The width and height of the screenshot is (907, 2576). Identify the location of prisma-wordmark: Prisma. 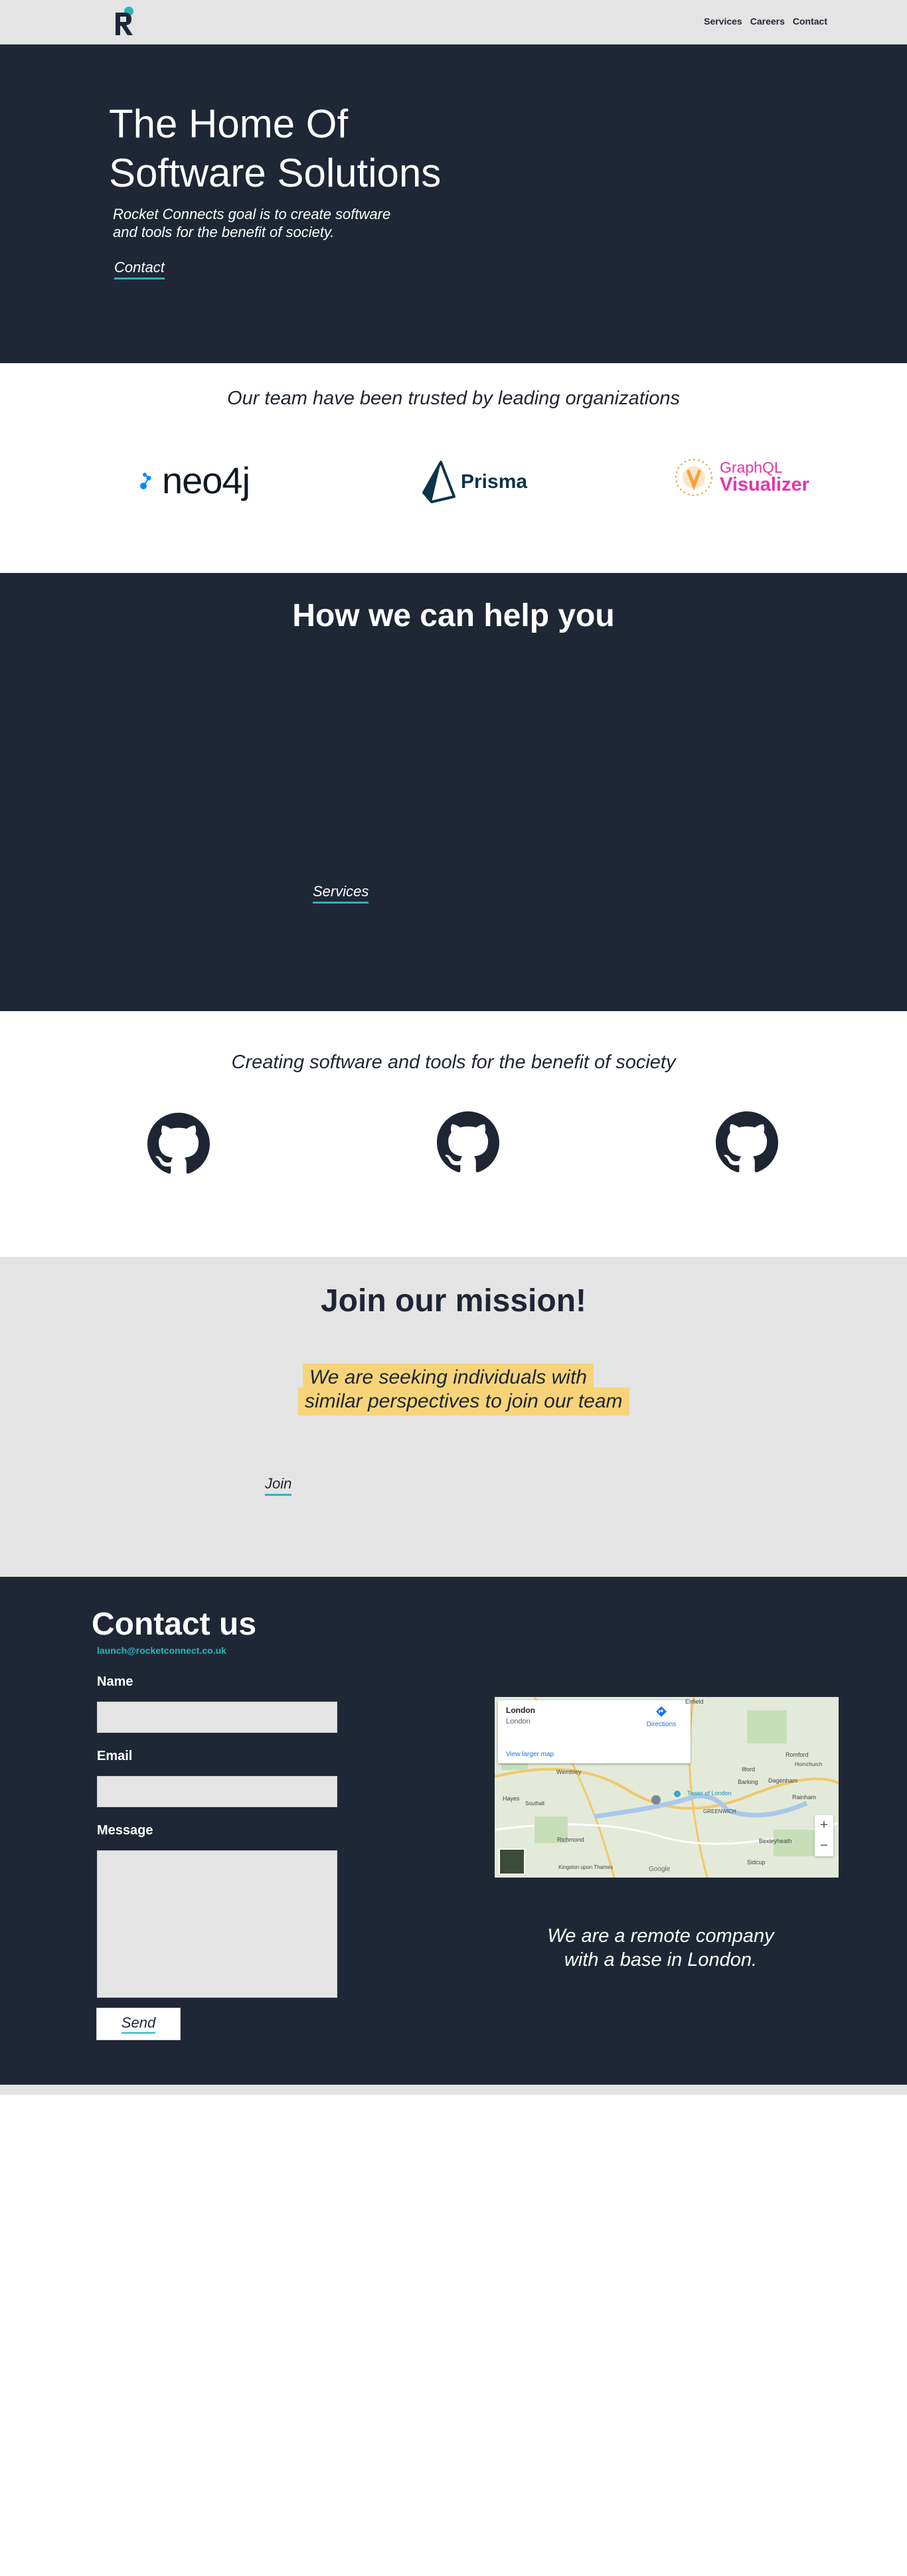
(494, 482).